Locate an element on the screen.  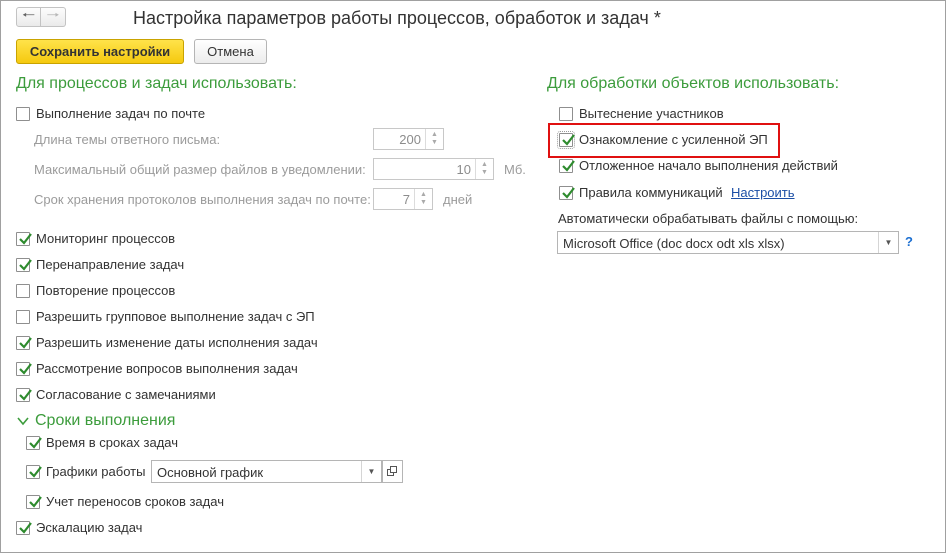
back-button: 🠐 is located at coordinates (28, 17).